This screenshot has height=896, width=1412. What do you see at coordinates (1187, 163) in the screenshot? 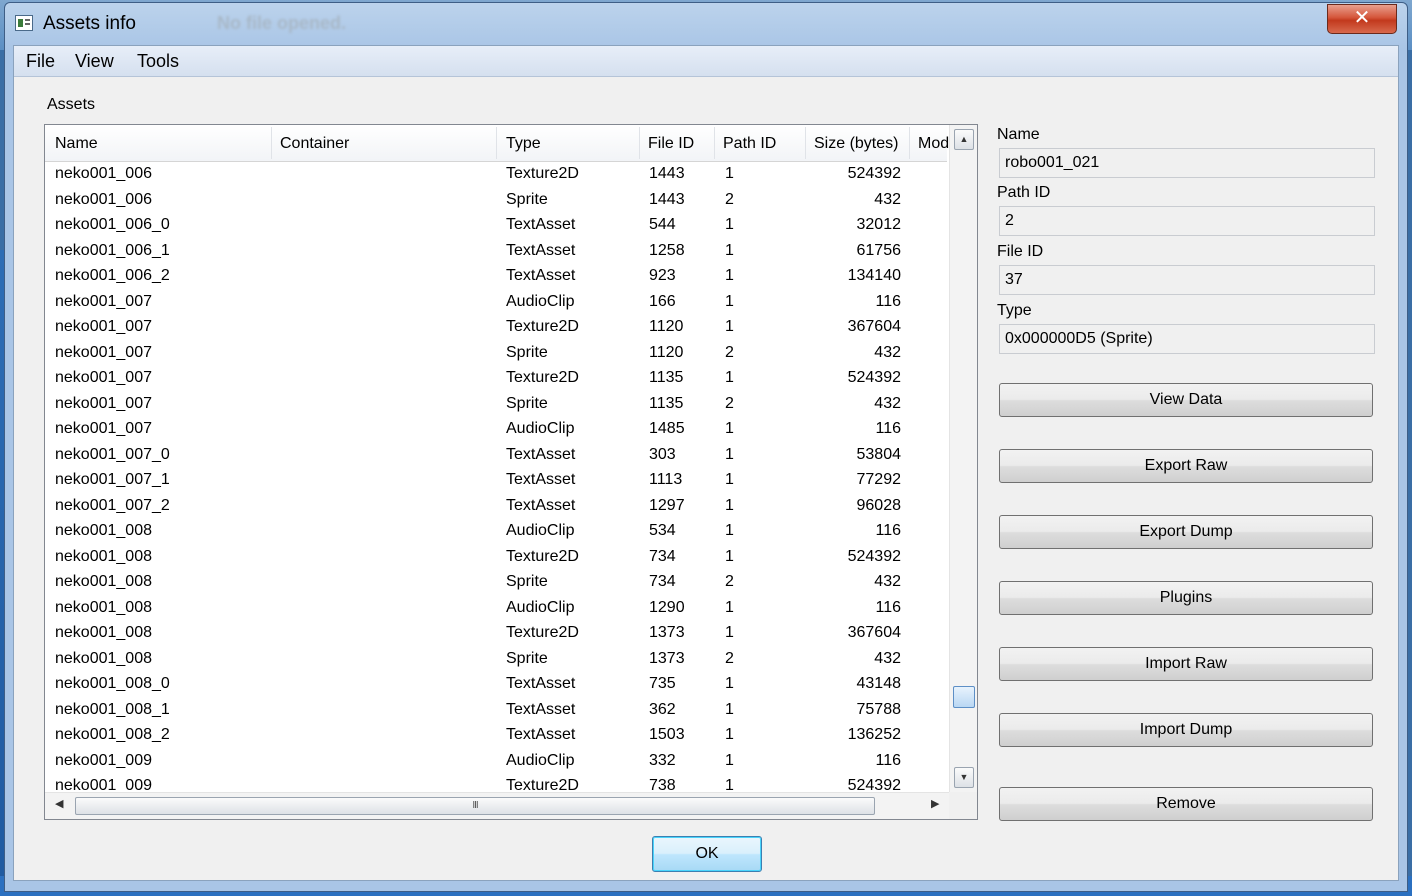
I see `name-field: robo001_021` at bounding box center [1187, 163].